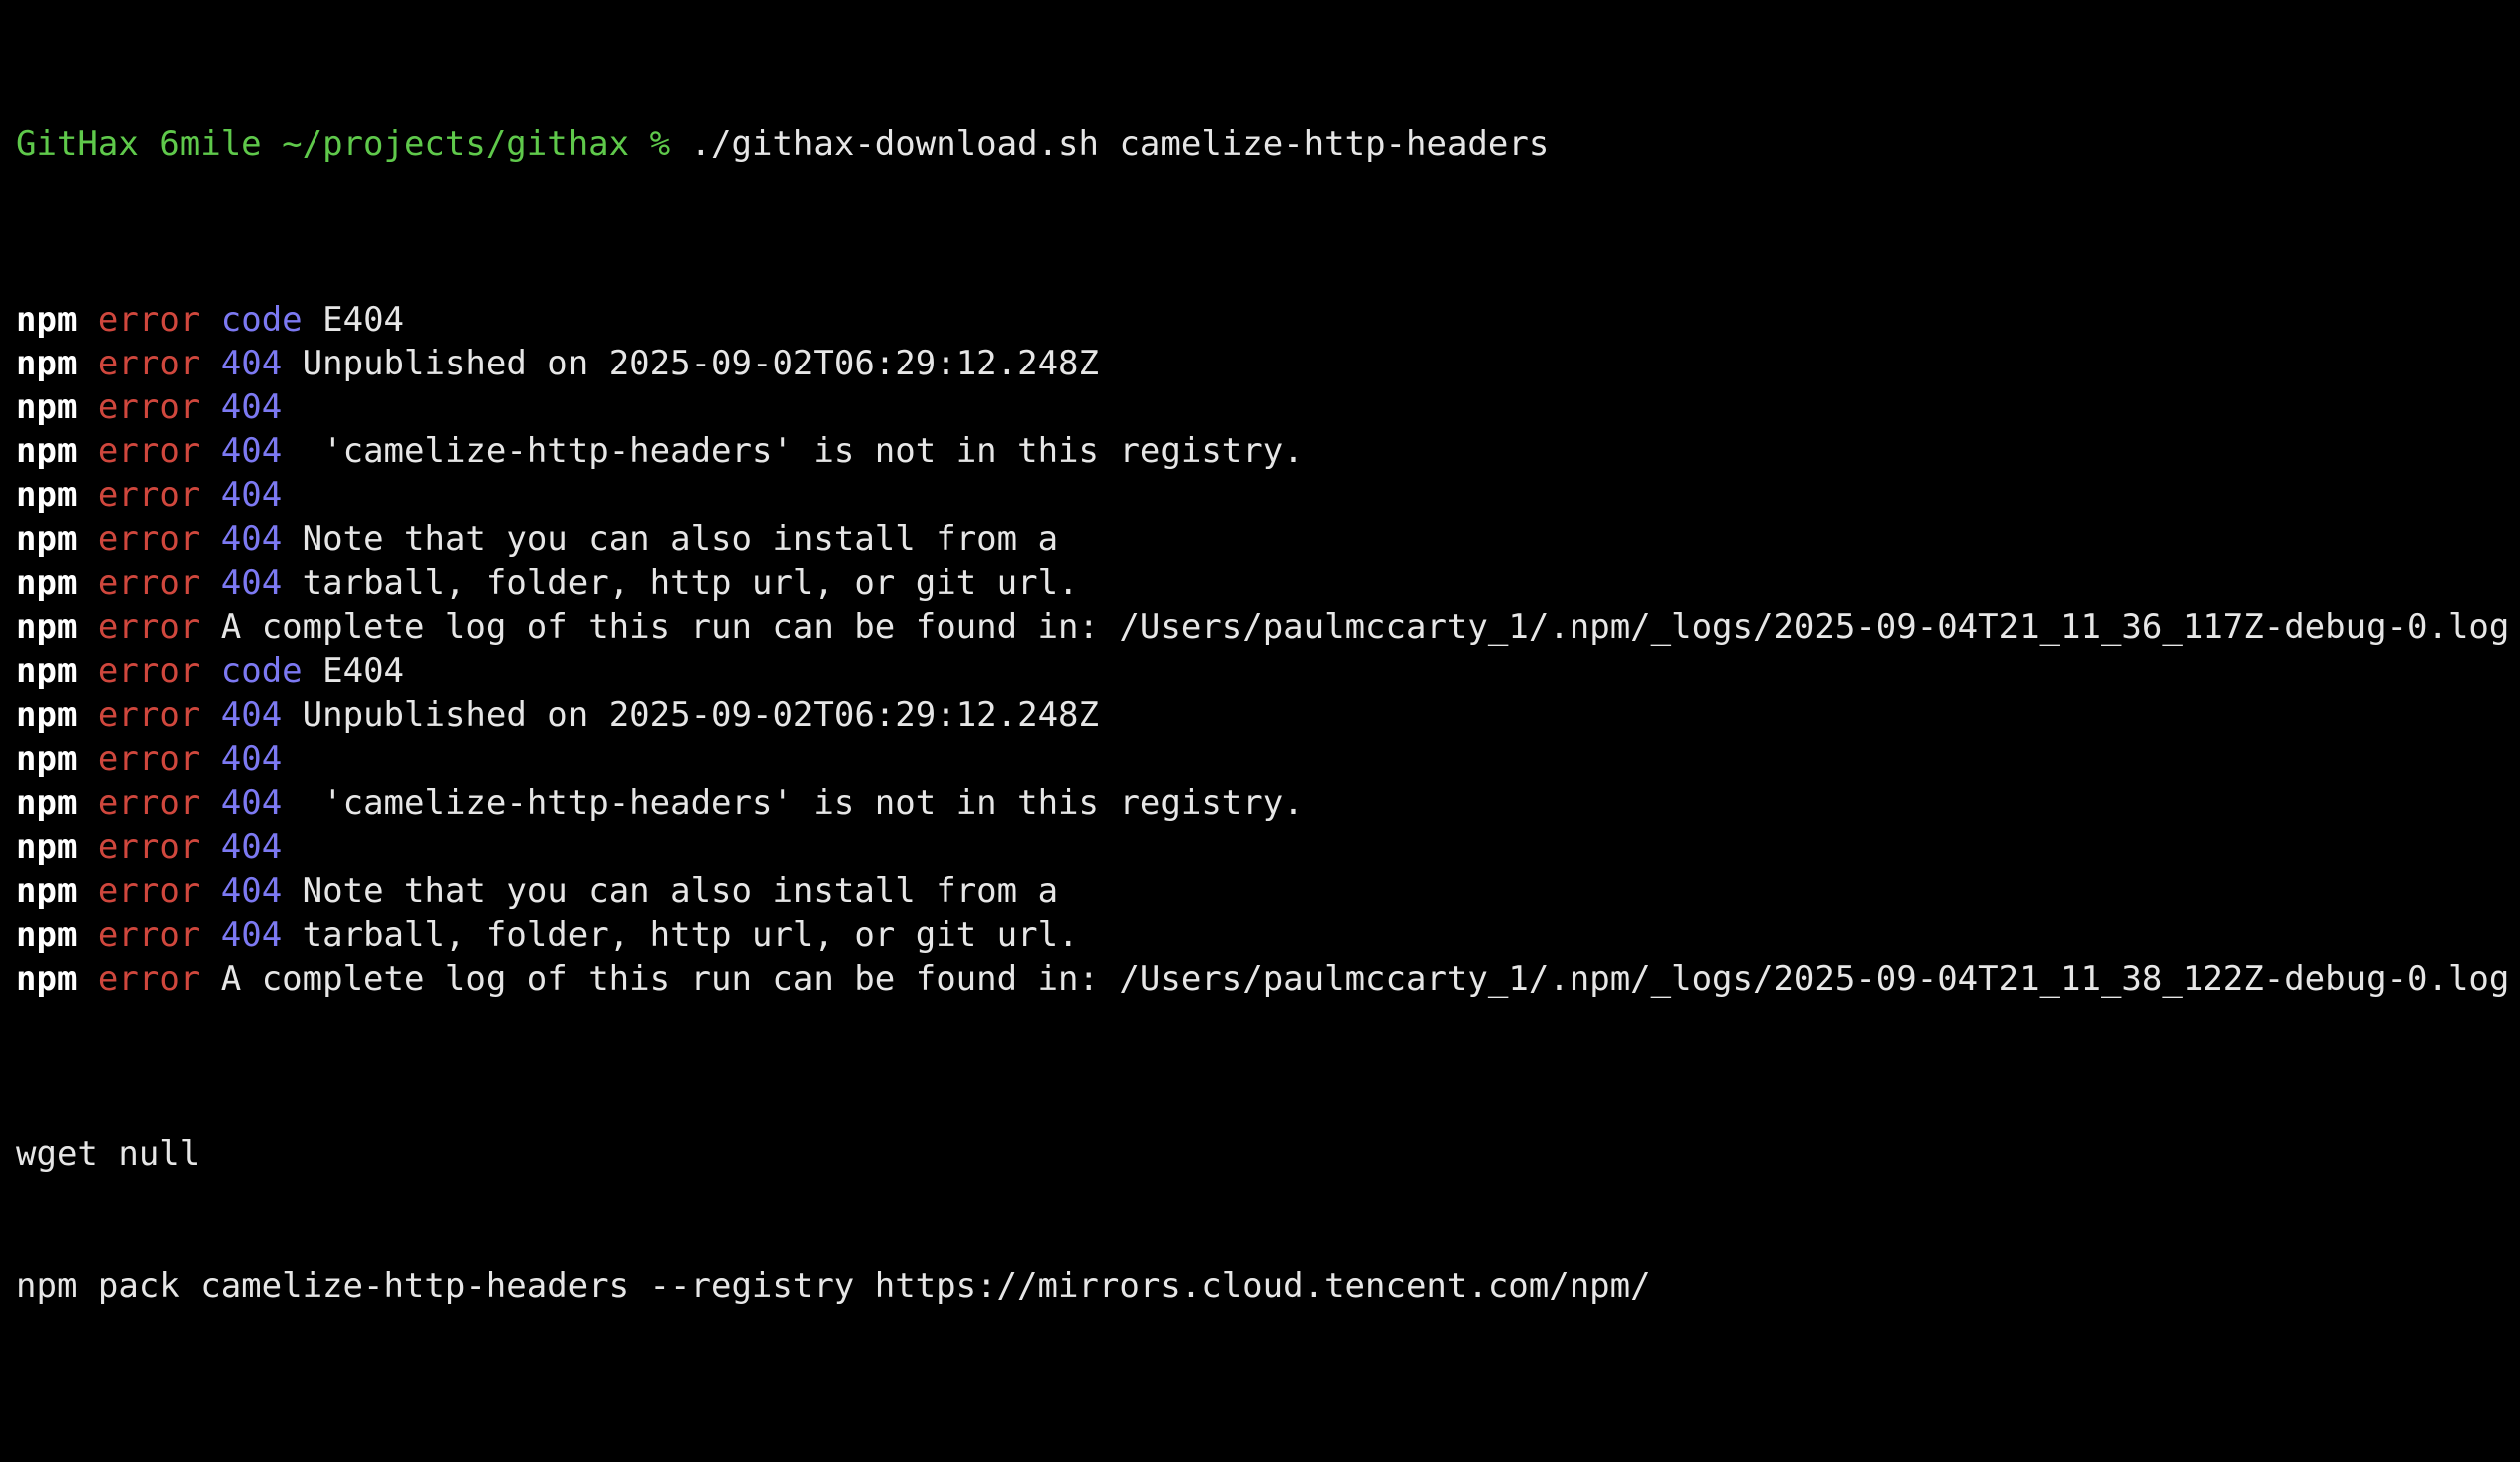 Image resolution: width=2520 pixels, height=1462 pixels. I want to click on prompt-path: ~/projects/githax, so click(456, 144).